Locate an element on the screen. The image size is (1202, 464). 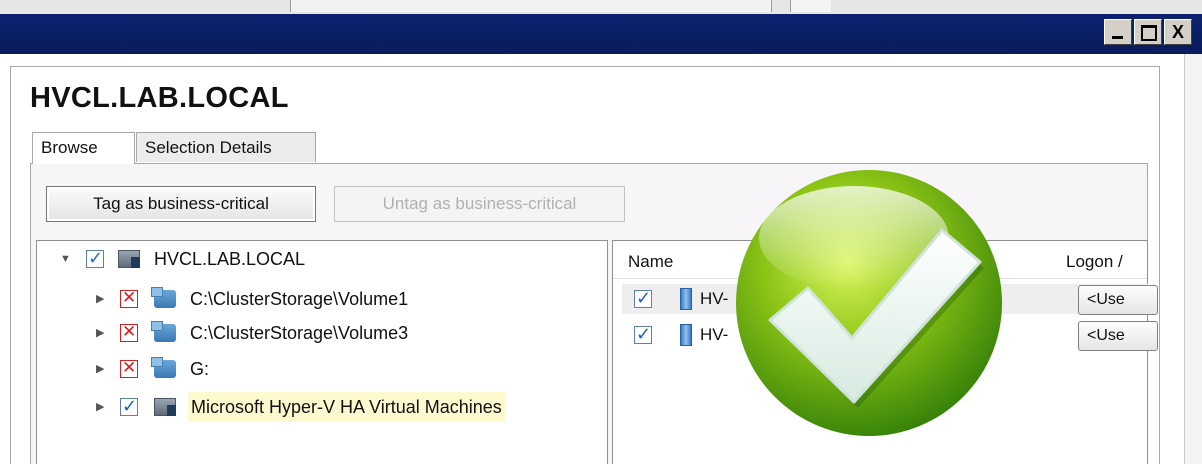
window-title-bar: X is located at coordinates (601, 34).